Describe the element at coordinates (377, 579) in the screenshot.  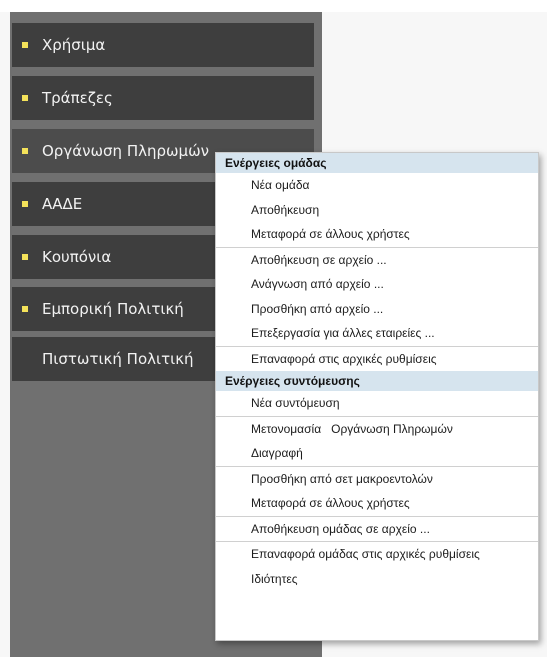
I see `menu-item-properties: Ιδιότητες` at that location.